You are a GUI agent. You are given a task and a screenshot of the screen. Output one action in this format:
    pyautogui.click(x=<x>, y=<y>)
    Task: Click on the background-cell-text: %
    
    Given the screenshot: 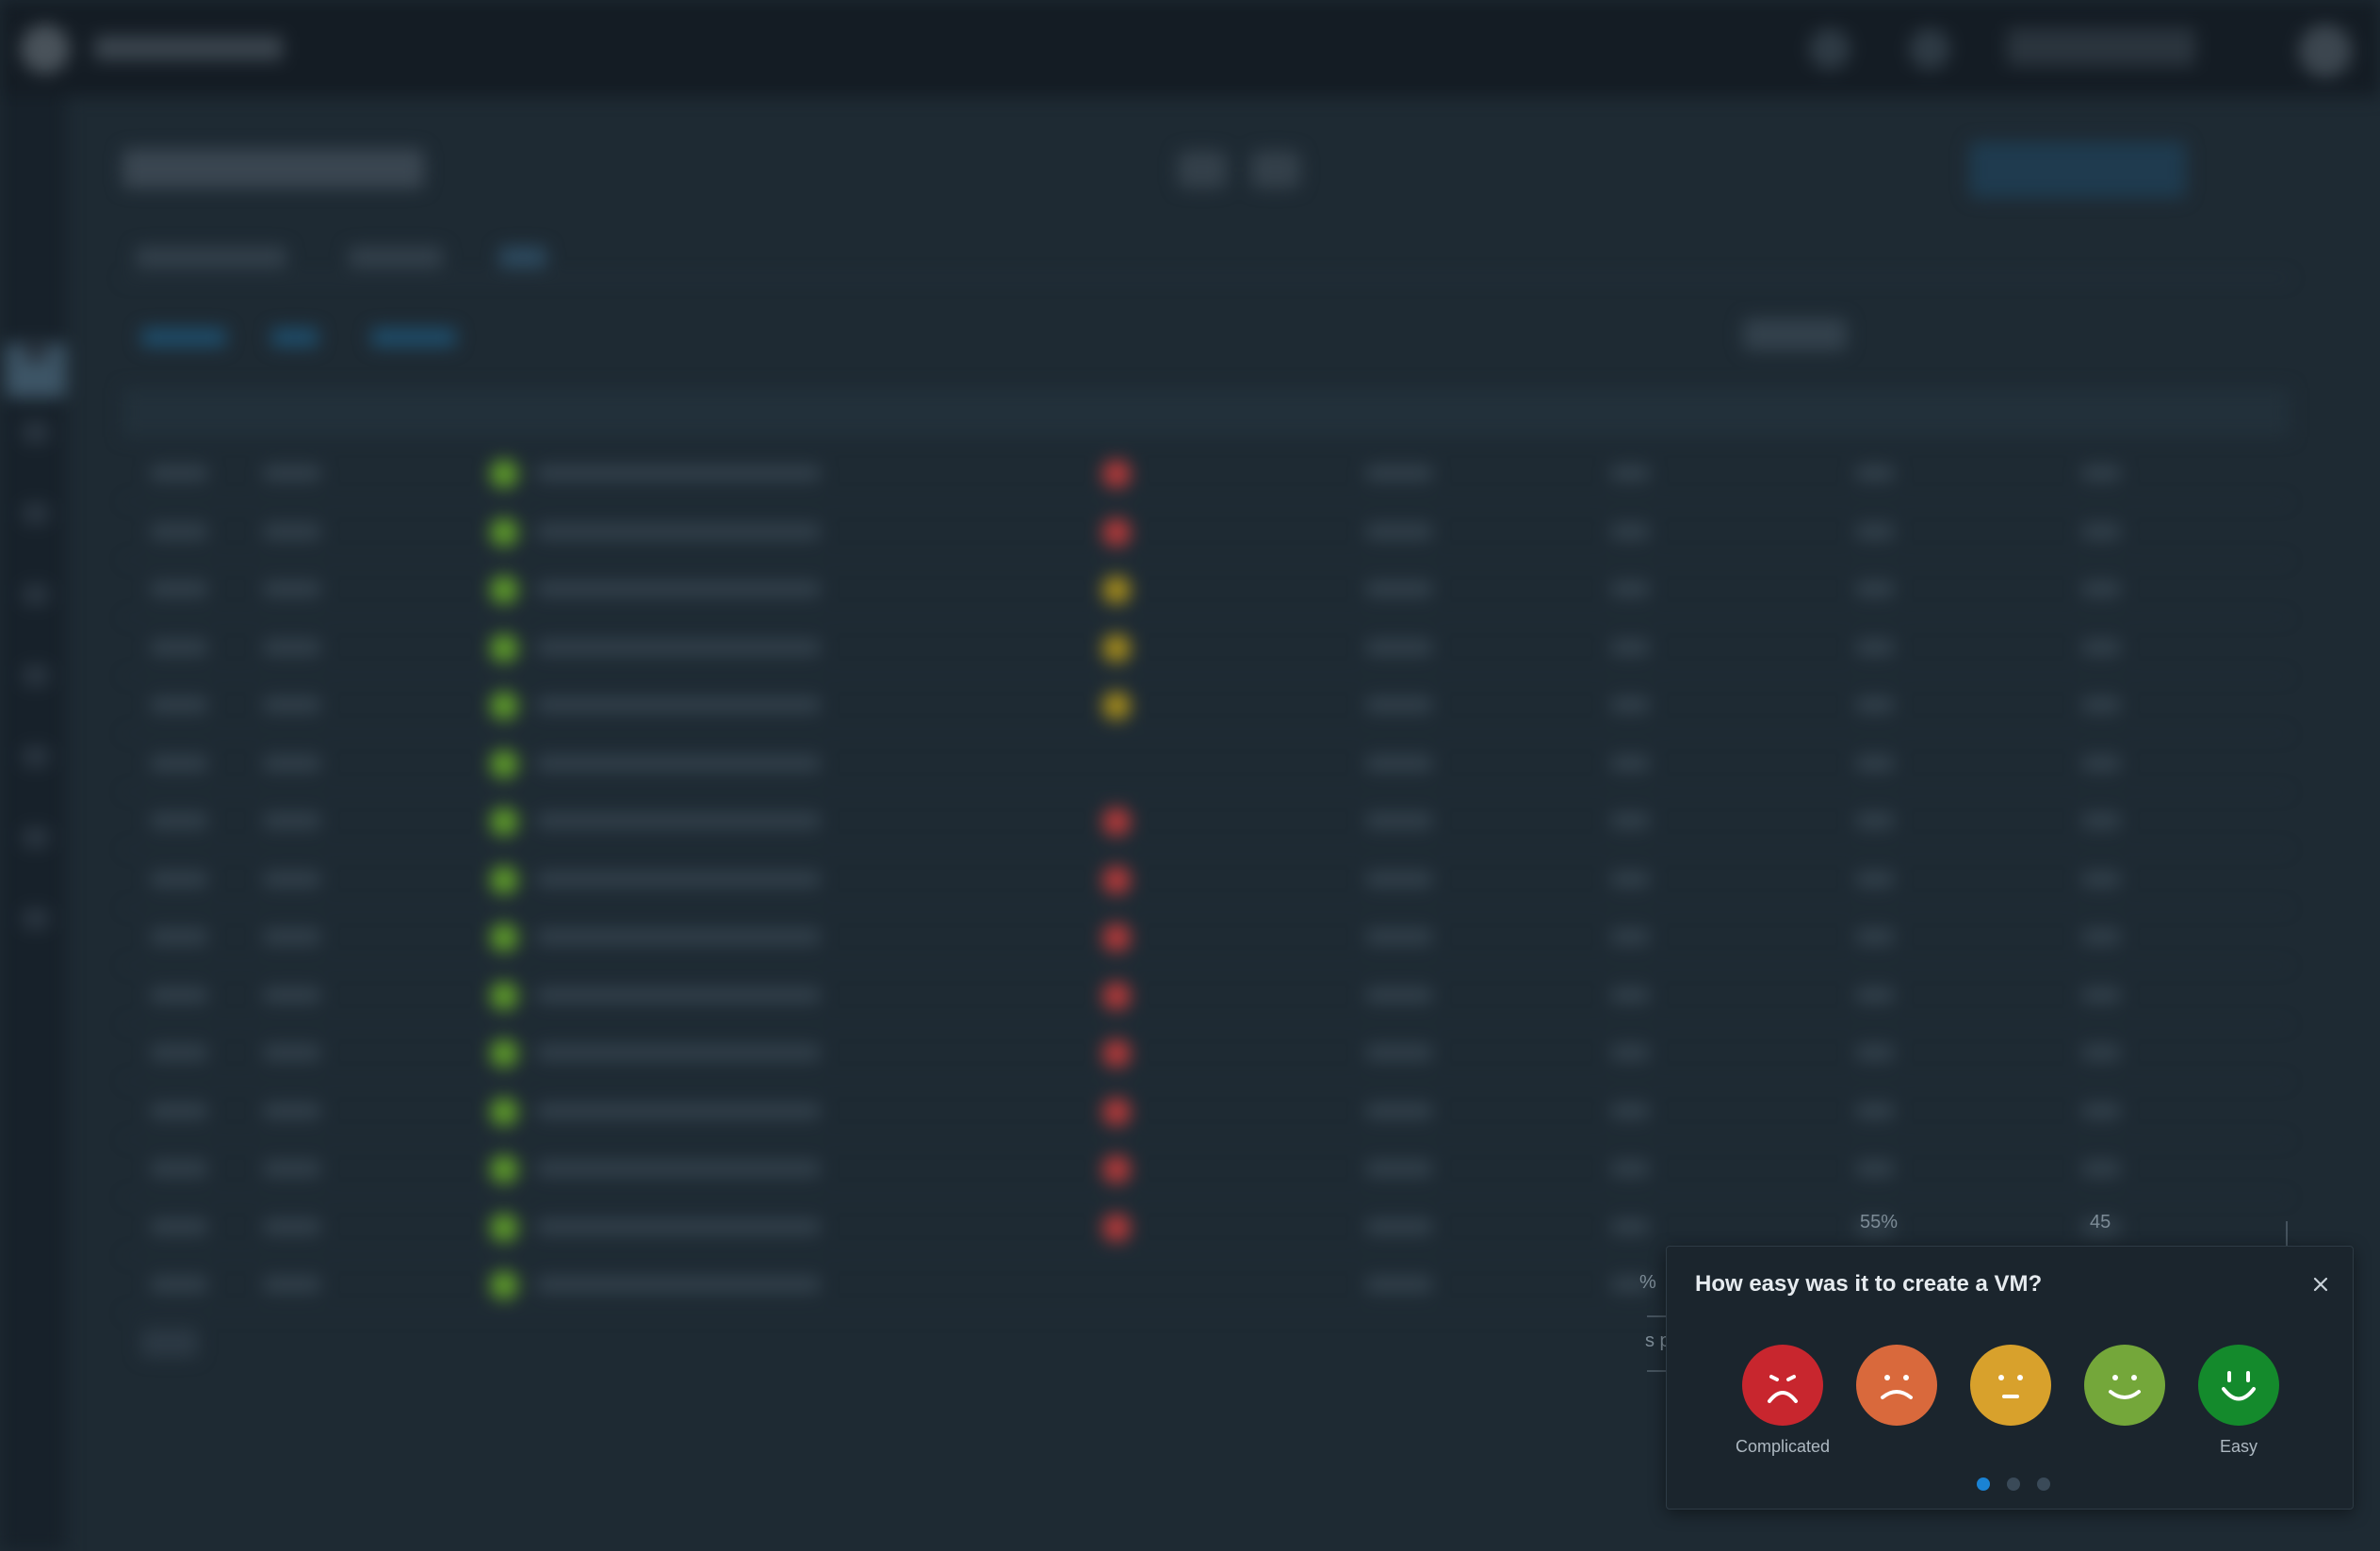 What is the action you would take?
    pyautogui.click(x=1647, y=1282)
    